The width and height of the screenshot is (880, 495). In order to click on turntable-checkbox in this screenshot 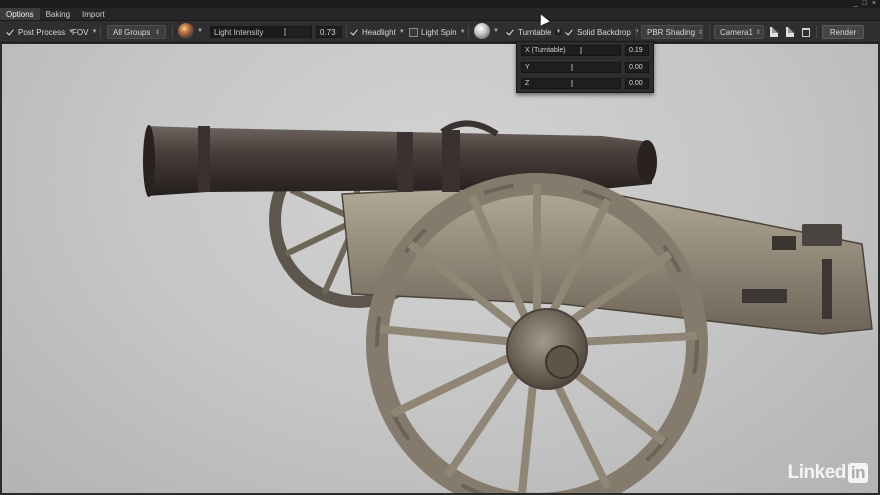, I will do `click(510, 32)`.